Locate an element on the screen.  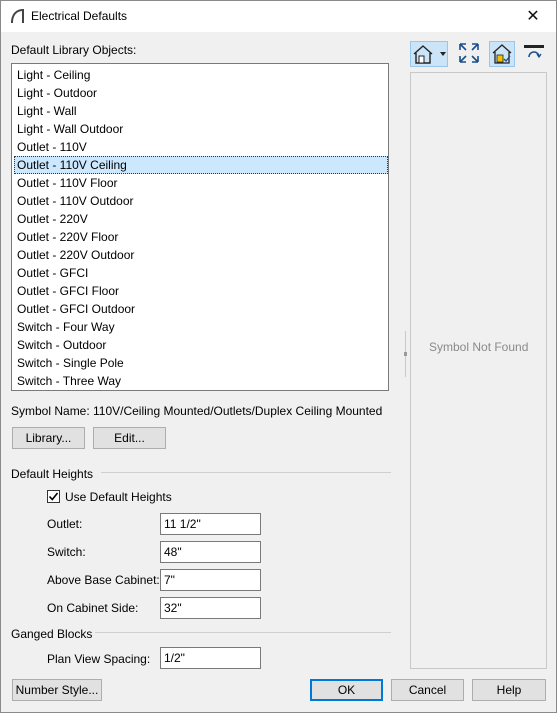
title-bar: Electrical Defaults ✕ is located at coordinates (278, 16).